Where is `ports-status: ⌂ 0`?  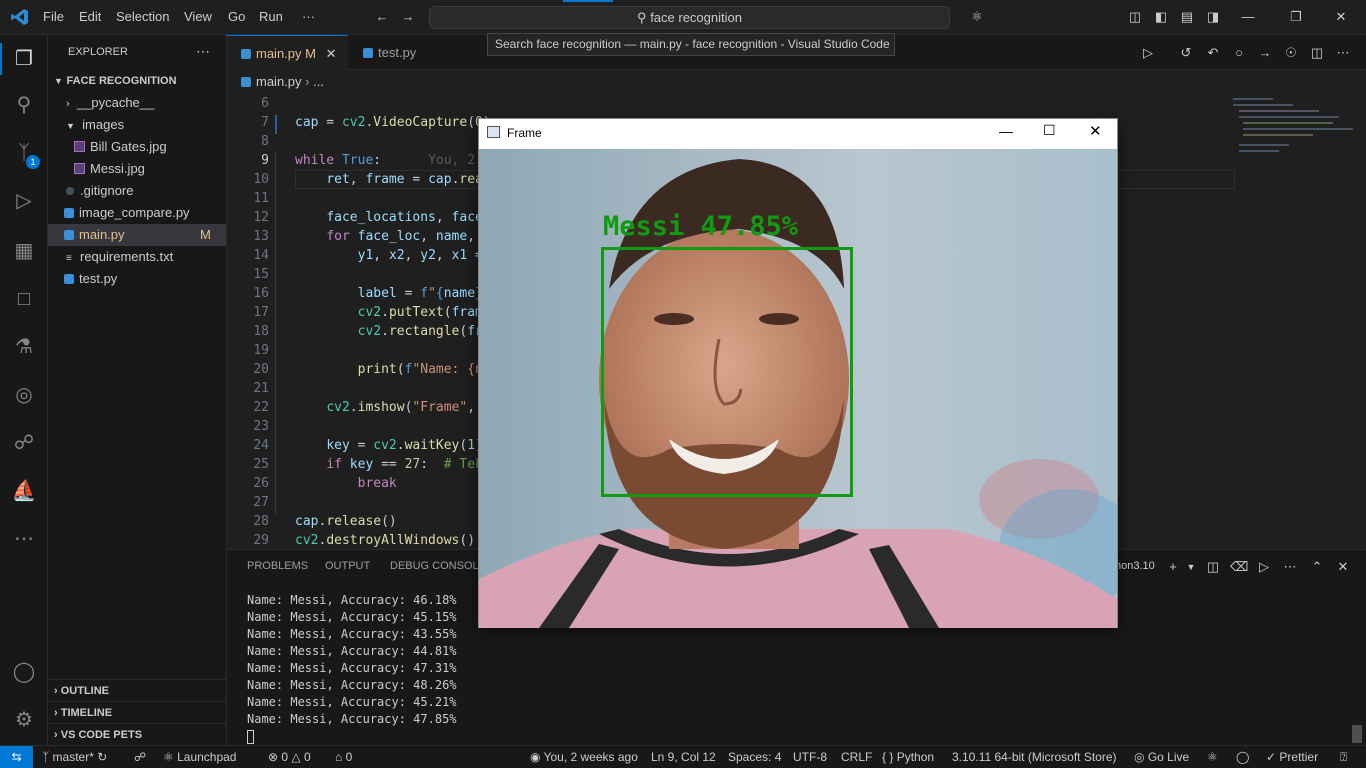
ports-status: ⌂ 0 is located at coordinates (343, 757).